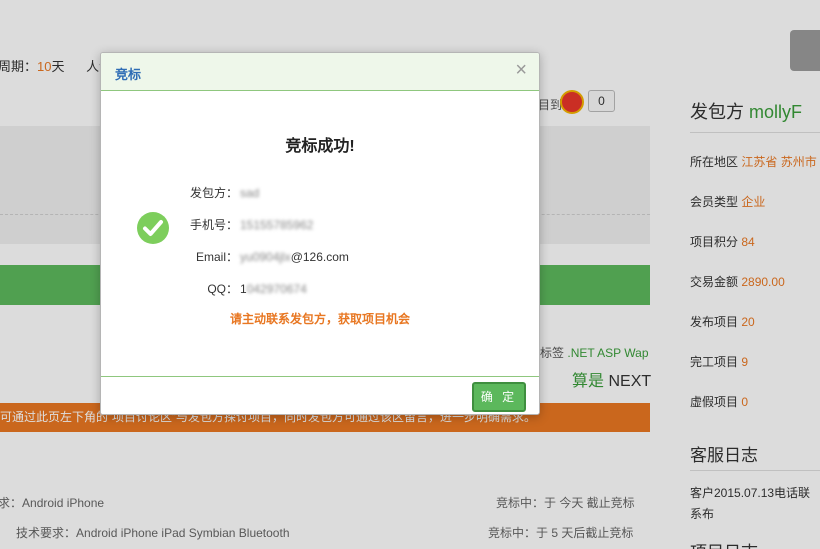 This screenshot has height=549, width=820. Describe the element at coordinates (321, 192) in the screenshot. I see `contact-employer-row: 发包方： sad` at that location.